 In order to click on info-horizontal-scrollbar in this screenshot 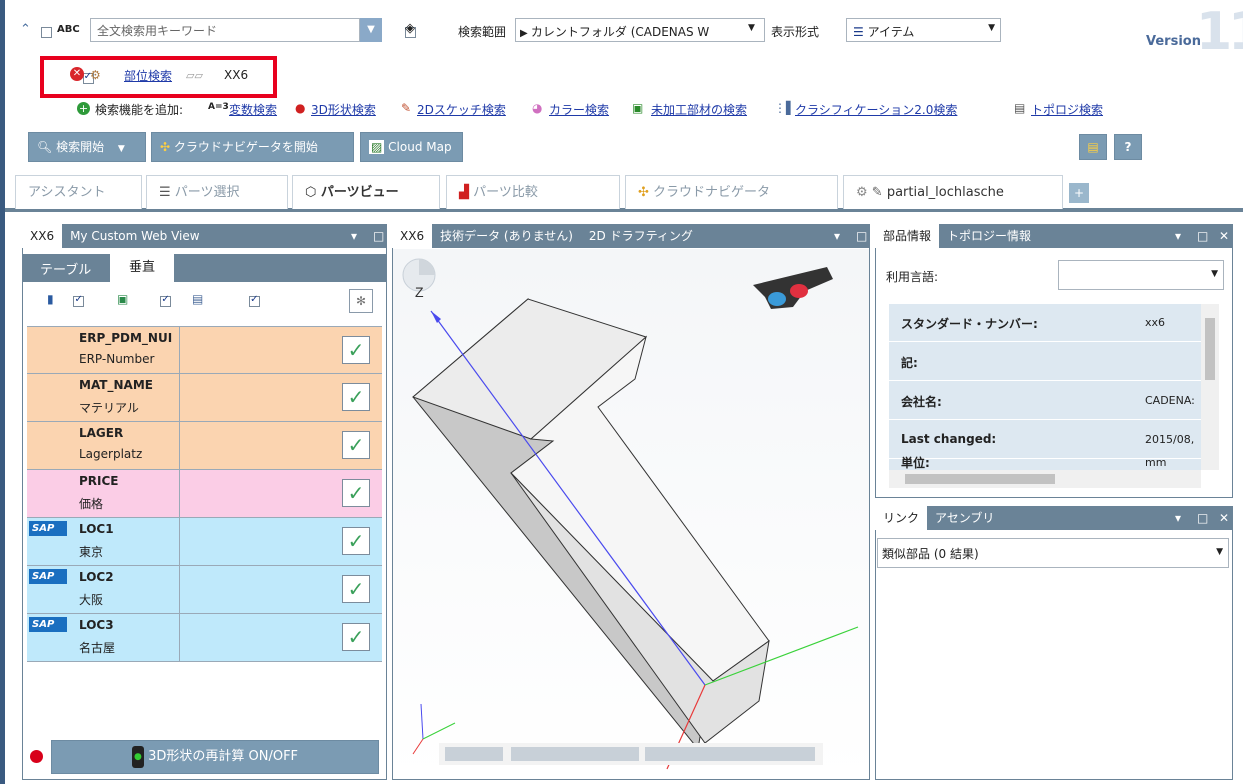, I will do `click(1045, 479)`.